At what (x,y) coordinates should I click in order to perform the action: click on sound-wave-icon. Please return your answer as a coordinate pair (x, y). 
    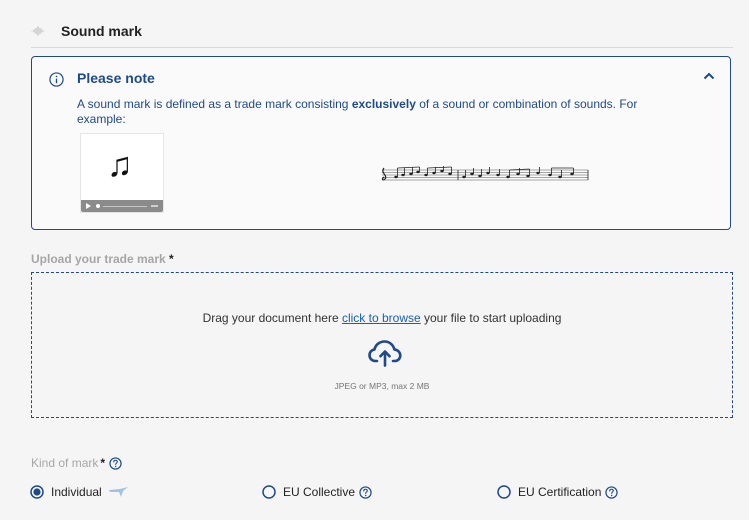
    Looking at the image, I should click on (38, 31).